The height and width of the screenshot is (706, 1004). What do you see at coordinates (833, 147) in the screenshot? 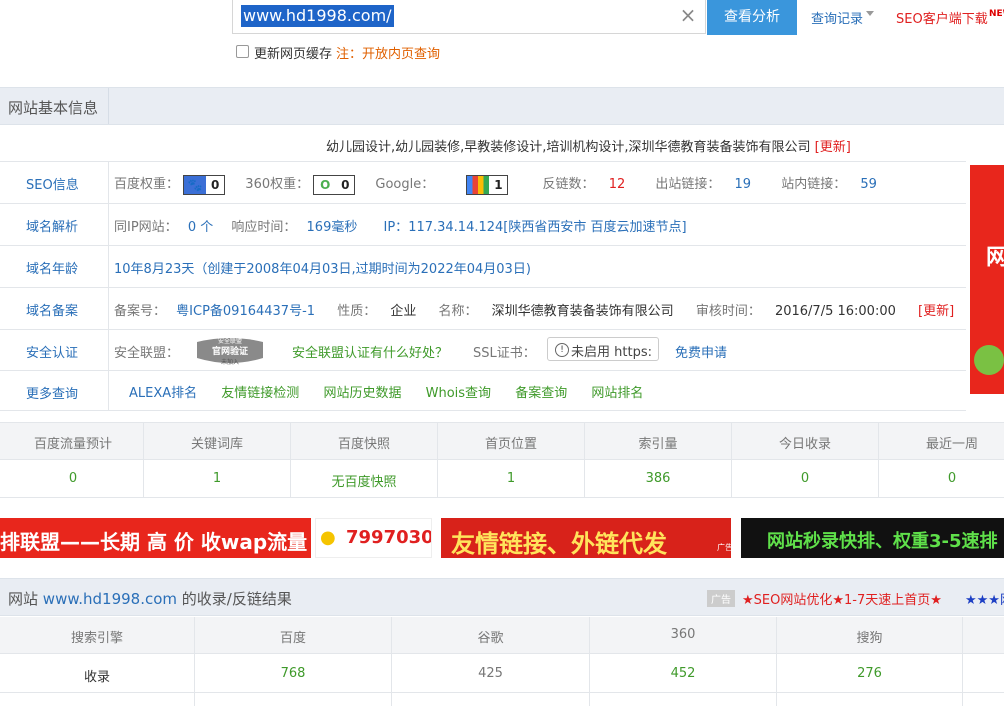
I see `site-title-update-link: [更新]` at bounding box center [833, 147].